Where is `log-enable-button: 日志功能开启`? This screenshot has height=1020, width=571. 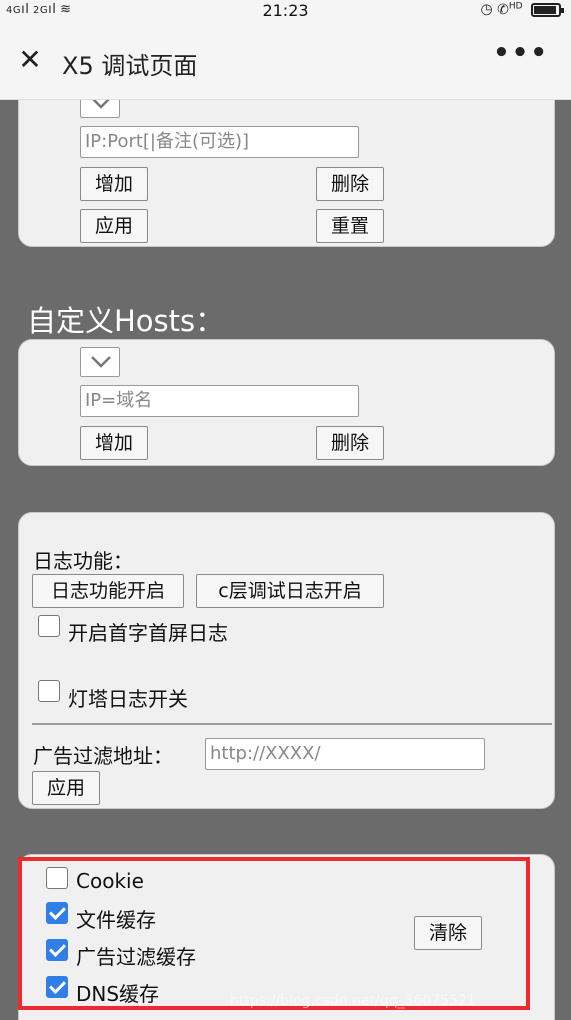
log-enable-button: 日志功能开启 is located at coordinates (108, 591).